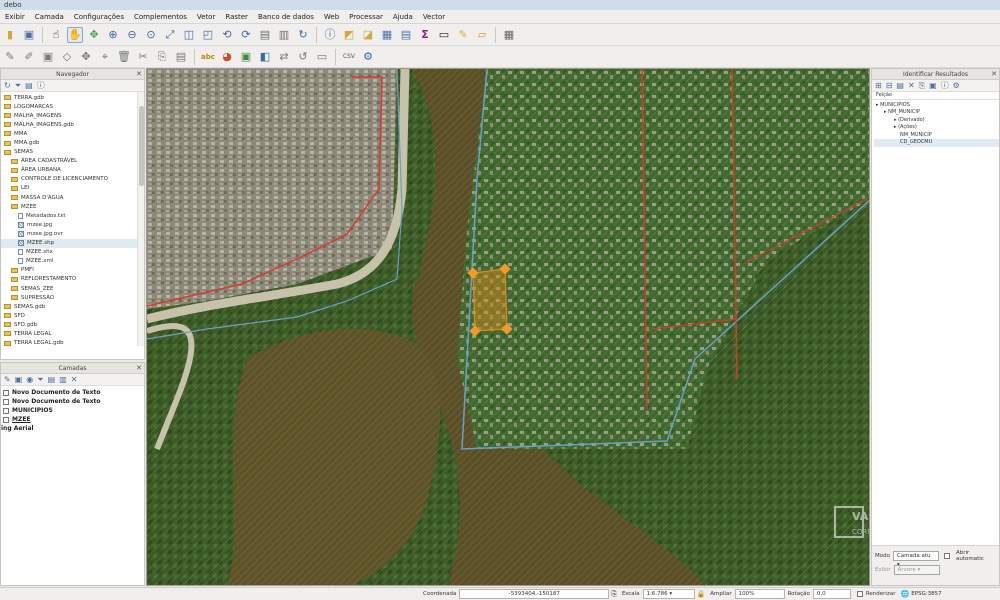 Image resolution: width=1000 pixels, height=600 pixels. Describe the element at coordinates (48, 57) in the screenshot. I see `save-edits-icon: ▣` at that location.